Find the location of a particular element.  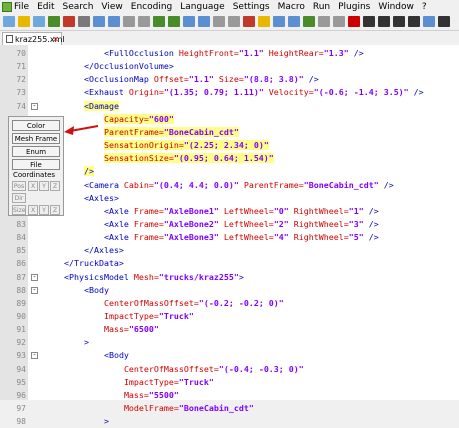

xml-attribute: ModelFrame= is located at coordinates (151, 408).